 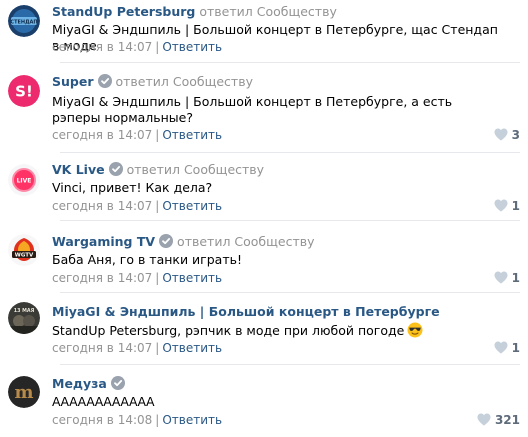 I want to click on author-link: Wargaming TV, so click(x=103, y=241).